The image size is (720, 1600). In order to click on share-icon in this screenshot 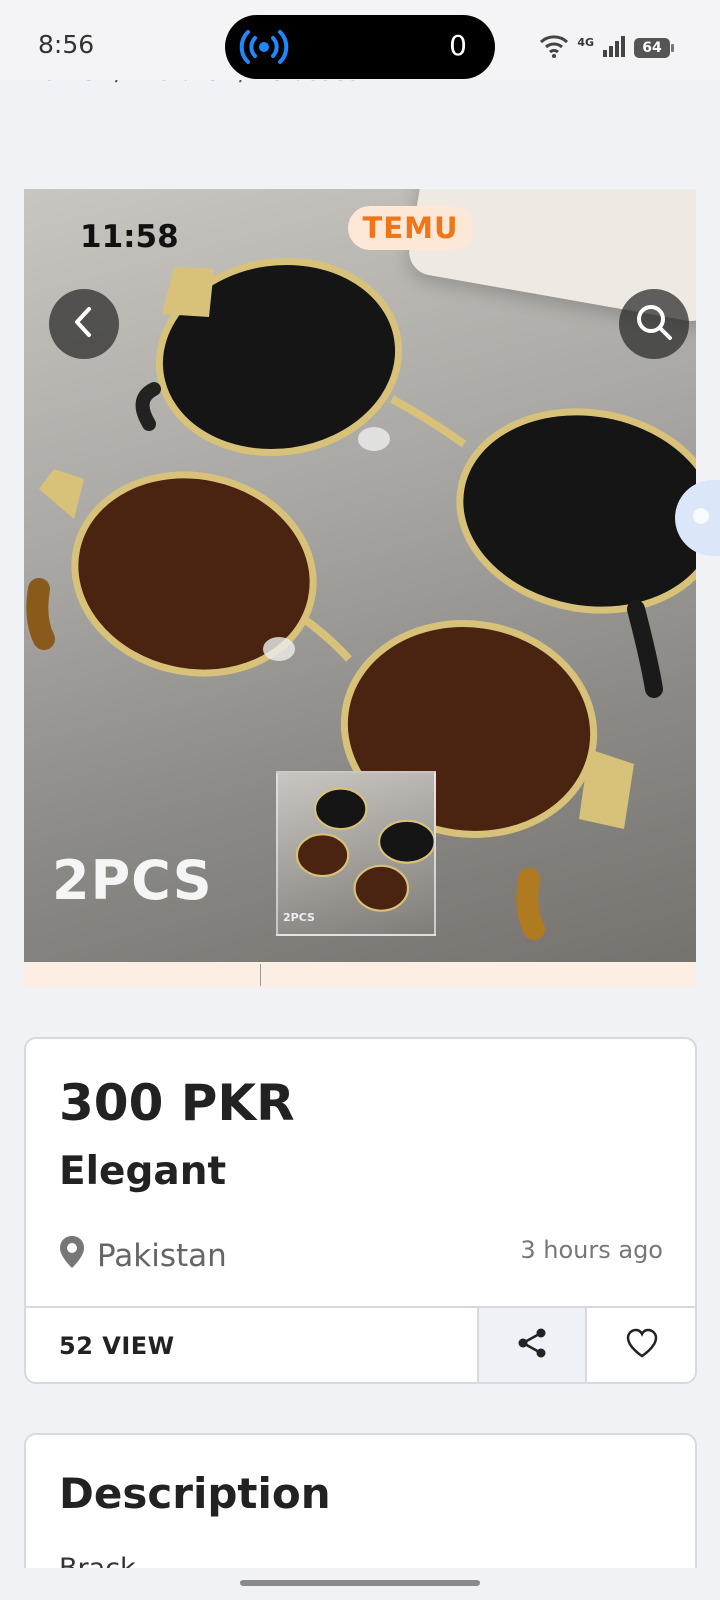, I will do `click(532, 1345)`.